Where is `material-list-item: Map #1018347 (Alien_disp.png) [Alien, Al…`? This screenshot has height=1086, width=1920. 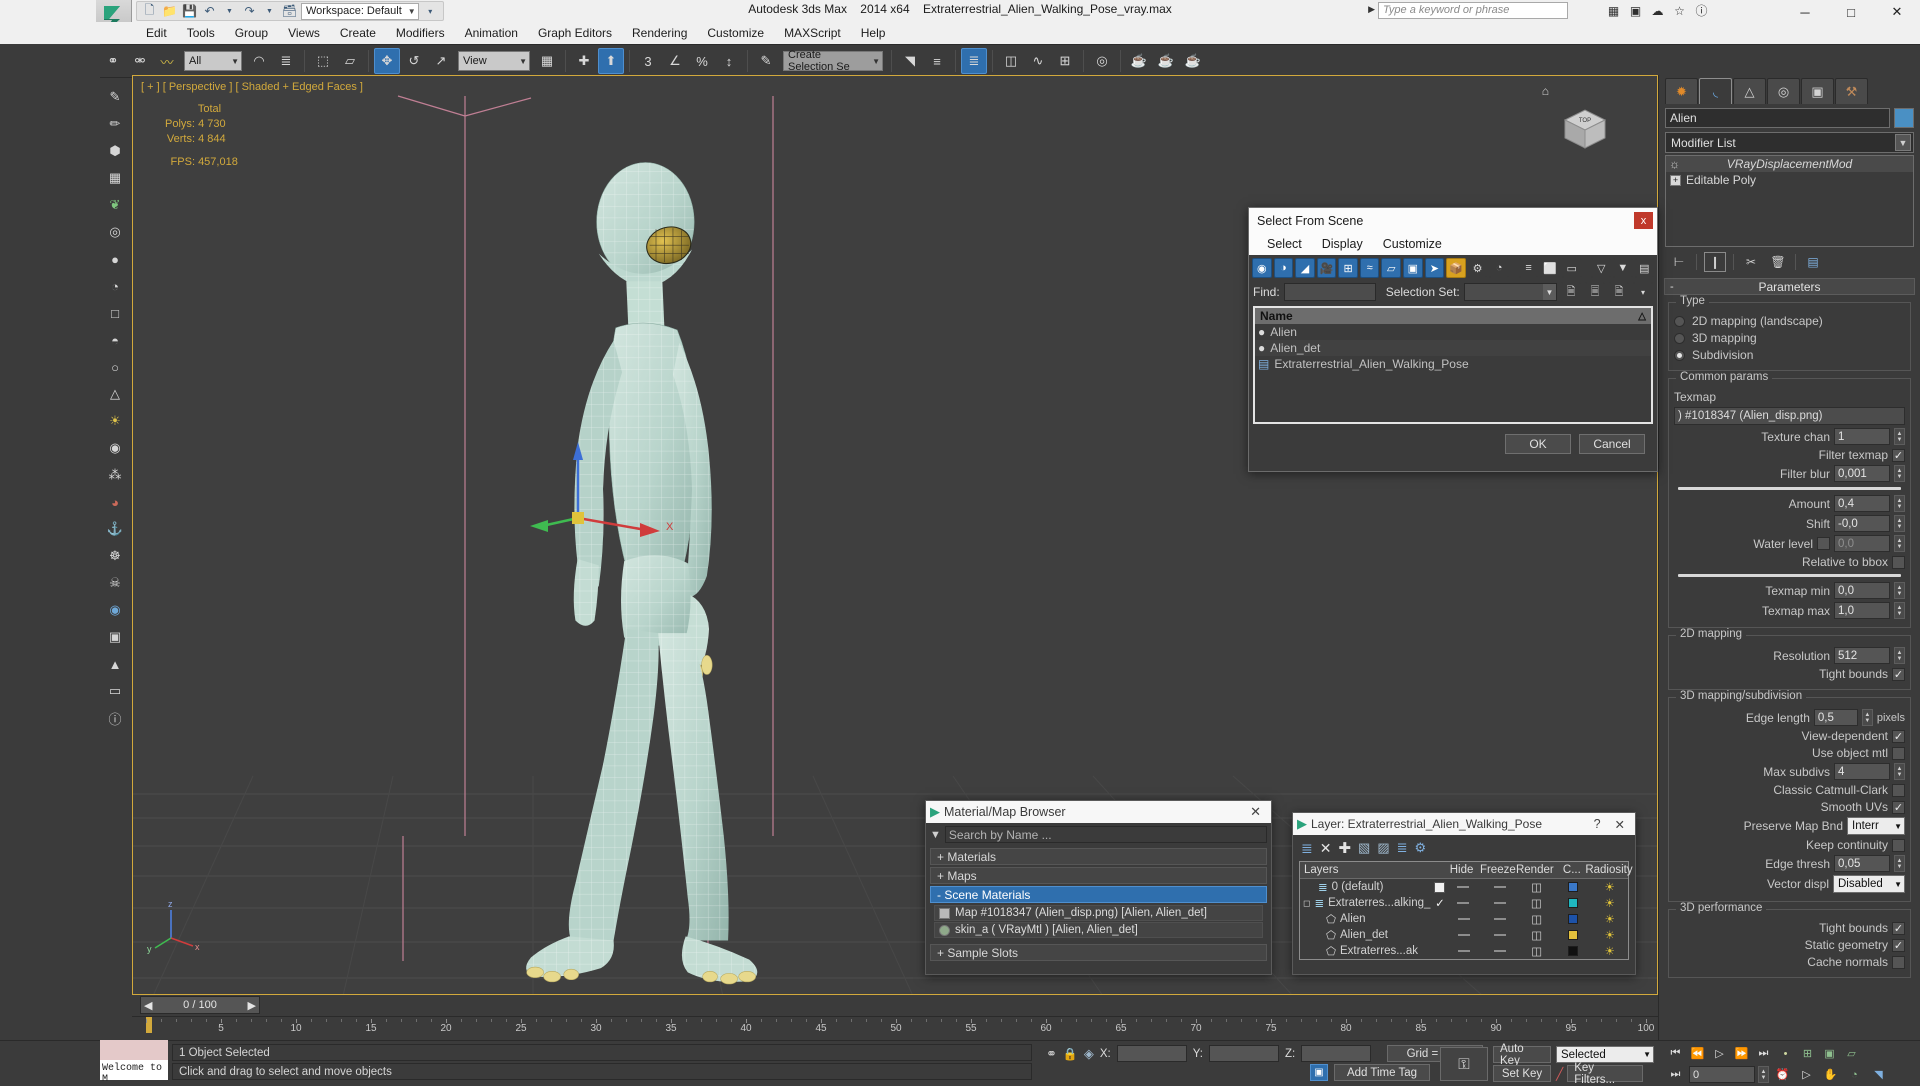 material-list-item: Map #1018347 (Alien_disp.png) [Alien, Al… is located at coordinates (1098, 913).